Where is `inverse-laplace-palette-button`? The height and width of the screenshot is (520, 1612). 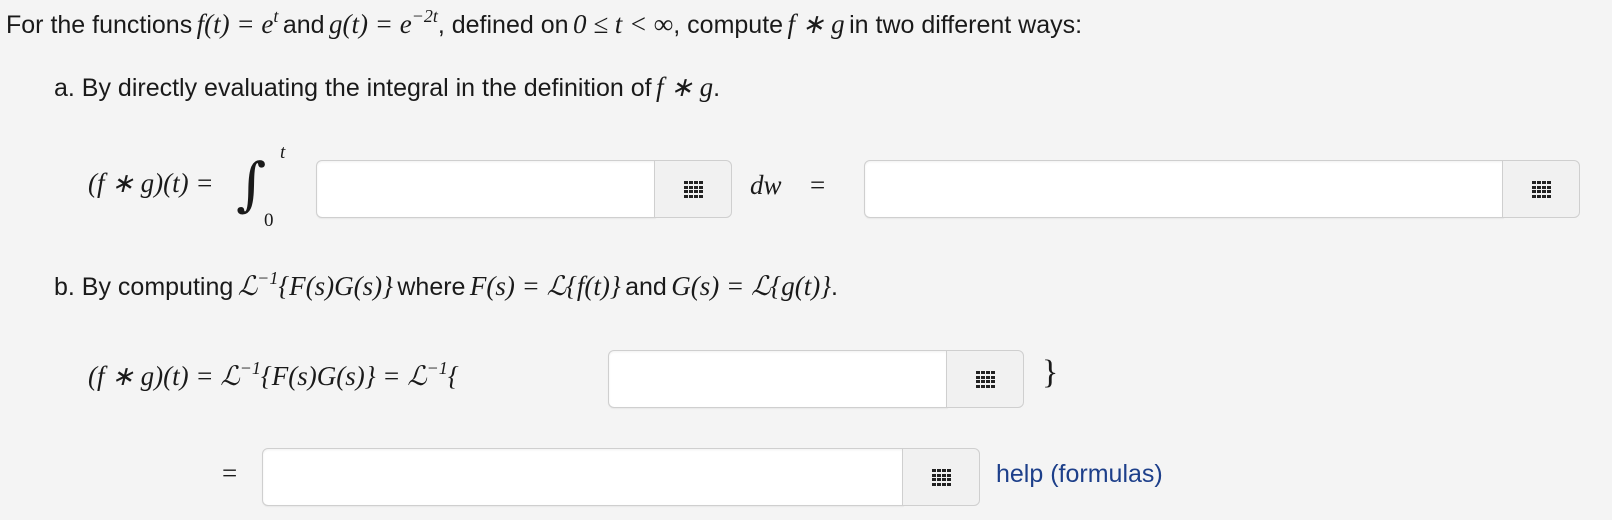
inverse-laplace-palette-button is located at coordinates (941, 477).